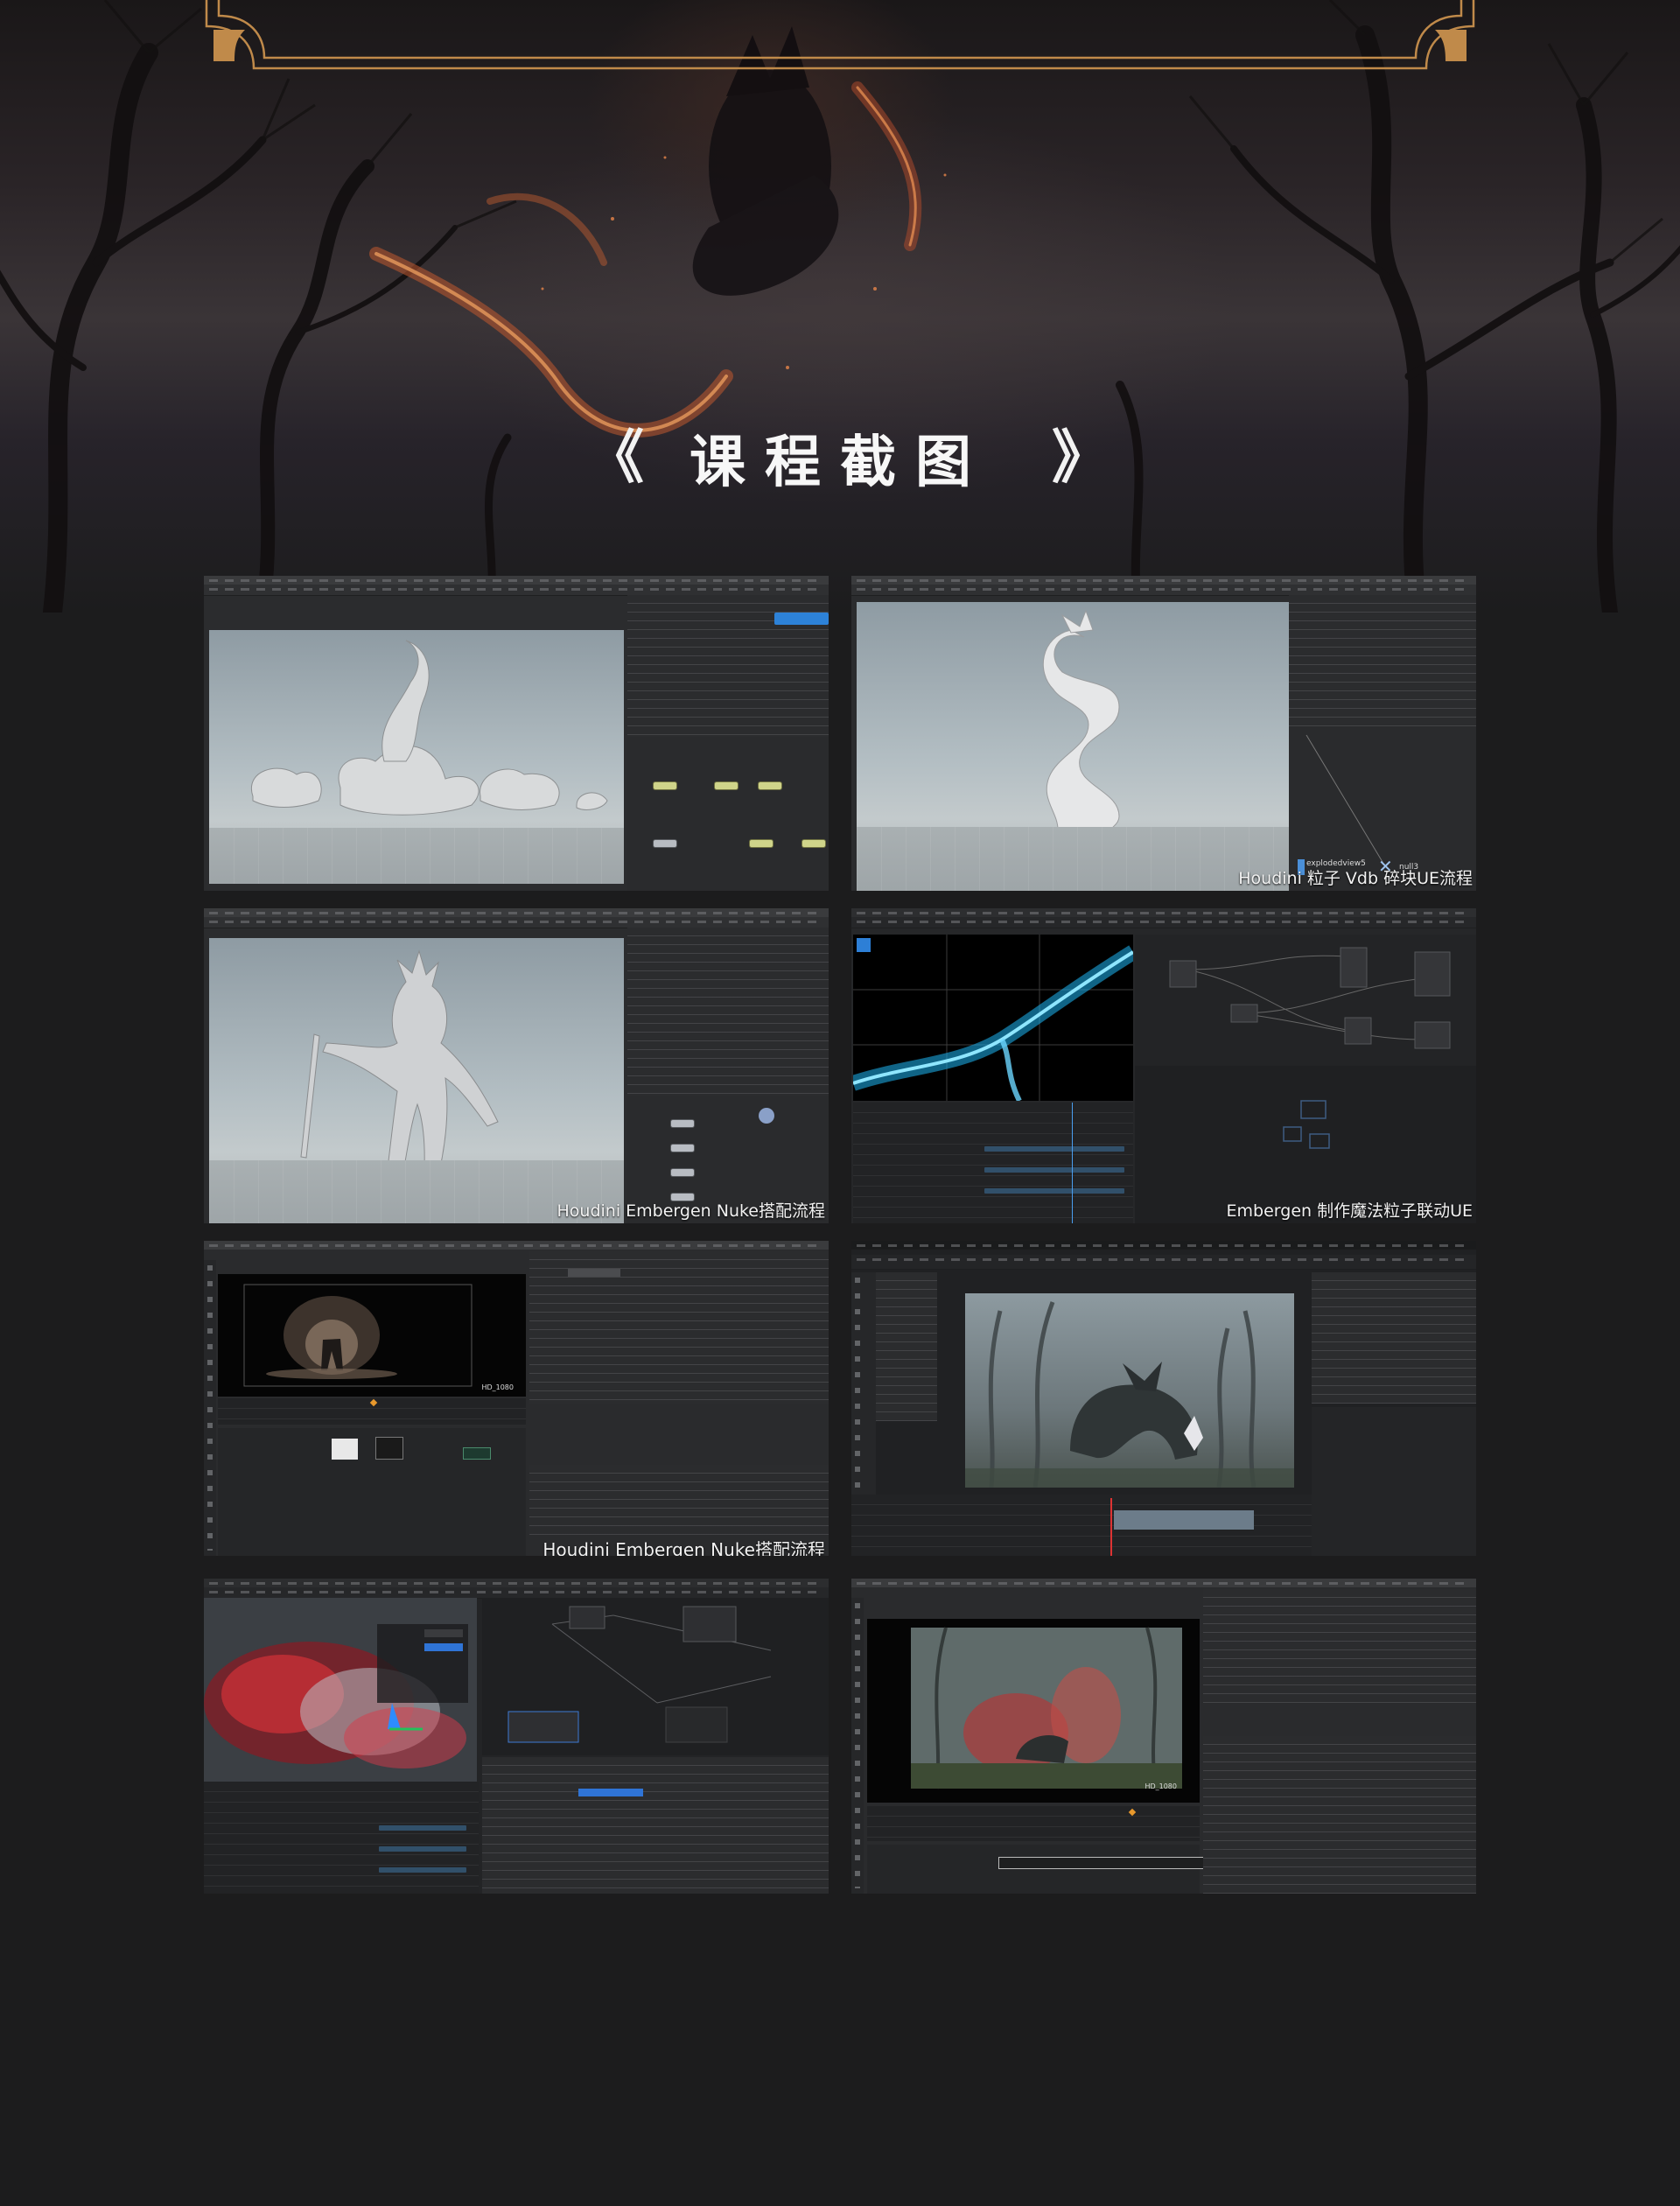  I want to click on notification-badge, so click(801, 619).